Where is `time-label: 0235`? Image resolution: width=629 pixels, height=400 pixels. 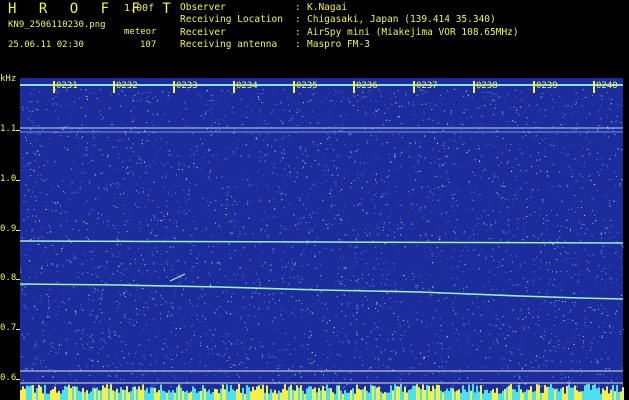
time-label: 0235 is located at coordinates (307, 86).